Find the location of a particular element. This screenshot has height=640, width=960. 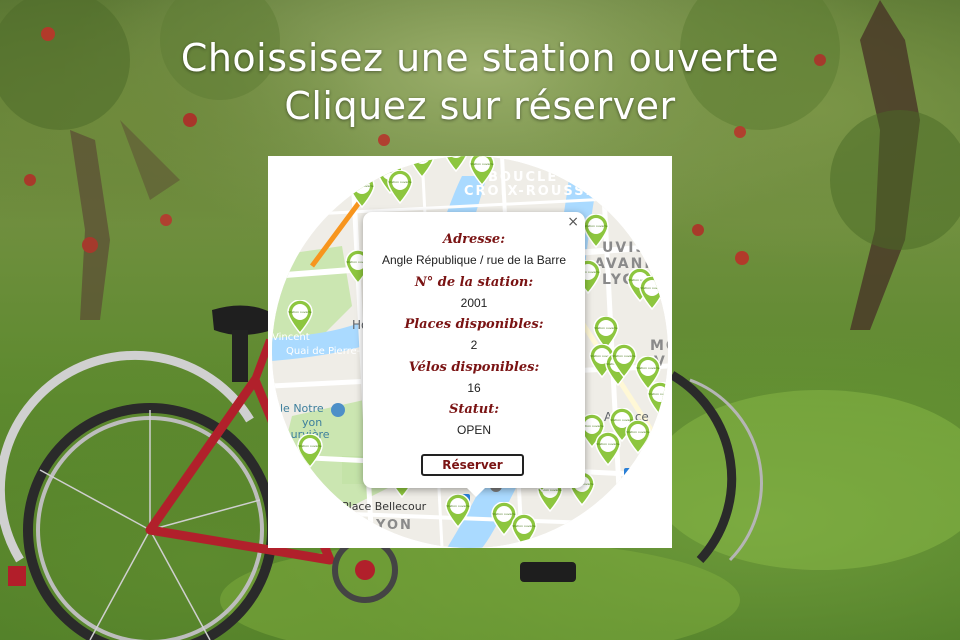

address-label: Adresse: is located at coordinates (473, 239).